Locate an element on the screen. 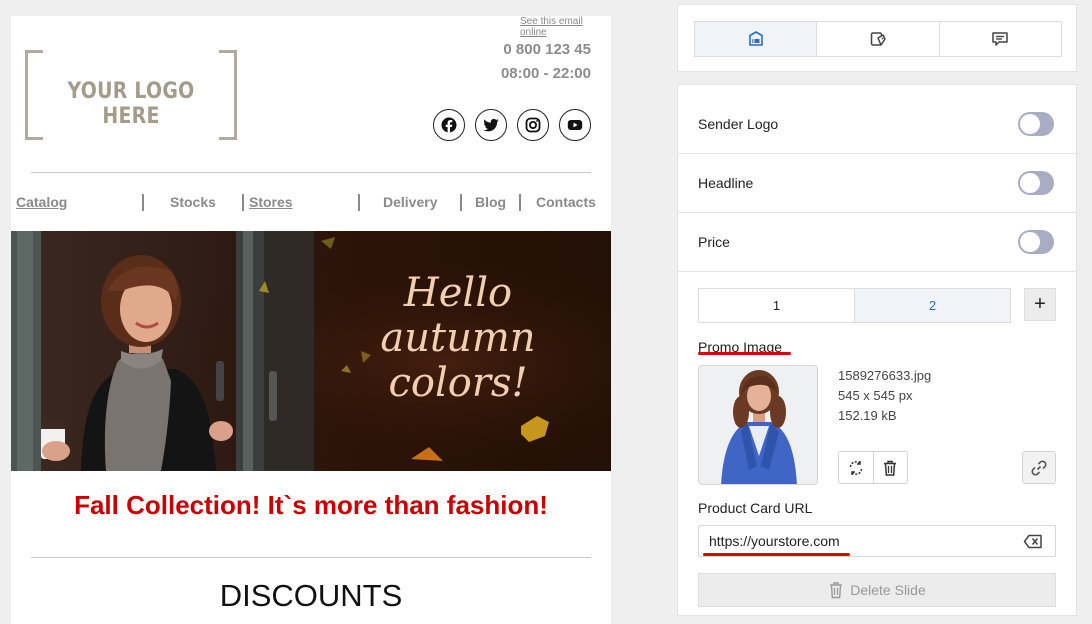 The width and height of the screenshot is (1092, 624). promo-image-thumbnail is located at coordinates (758, 425).